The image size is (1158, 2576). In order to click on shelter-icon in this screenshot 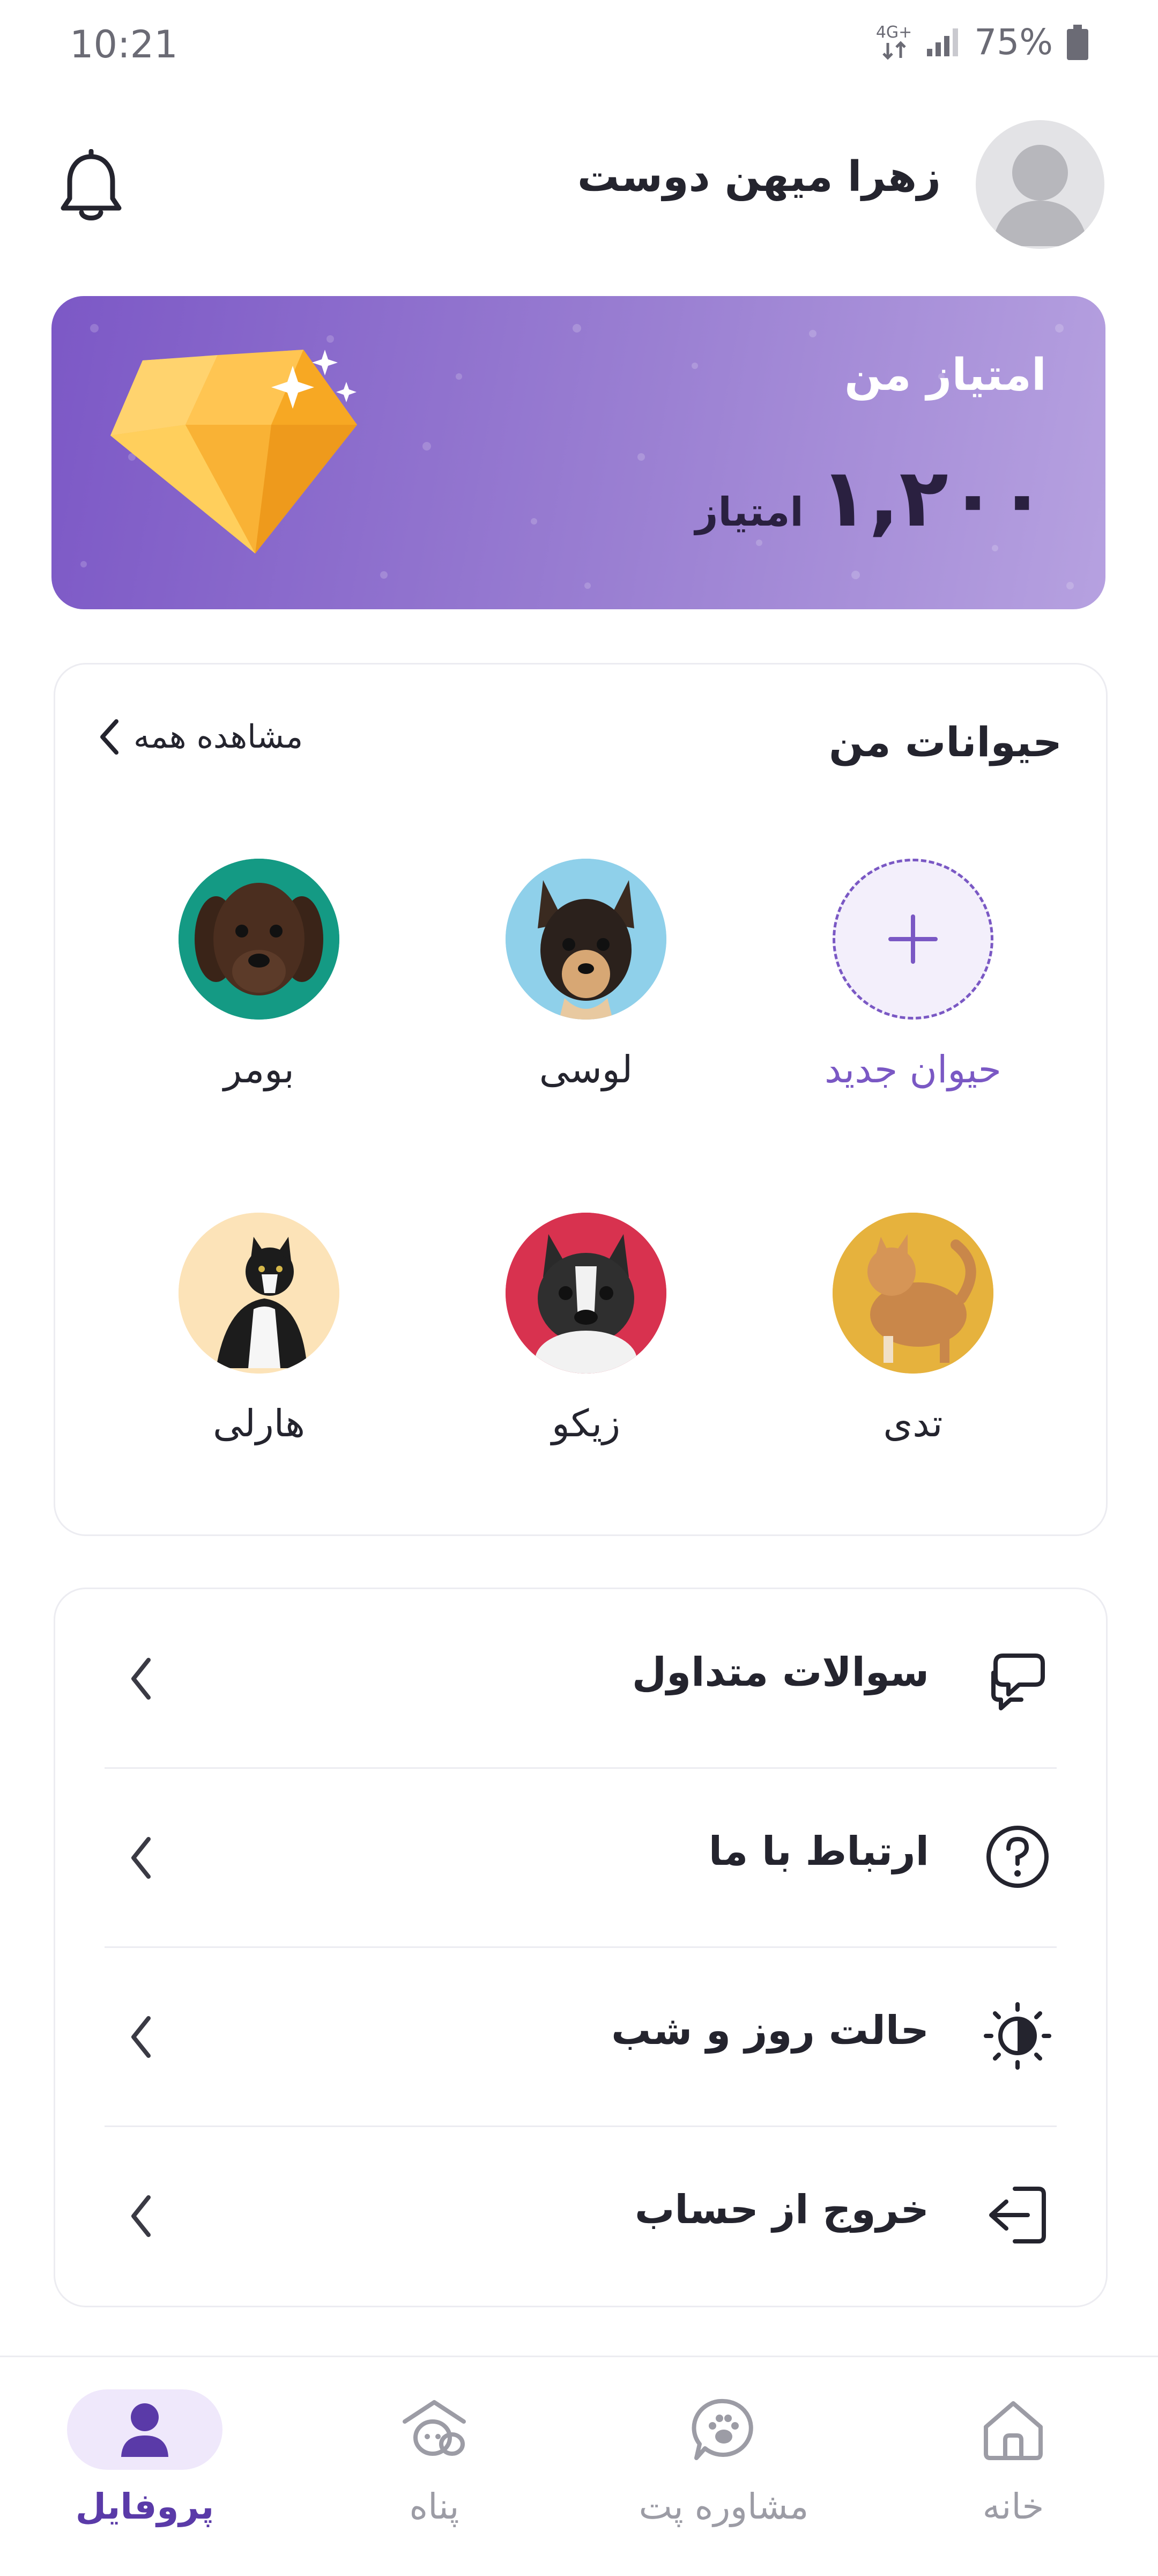, I will do `click(434, 2428)`.